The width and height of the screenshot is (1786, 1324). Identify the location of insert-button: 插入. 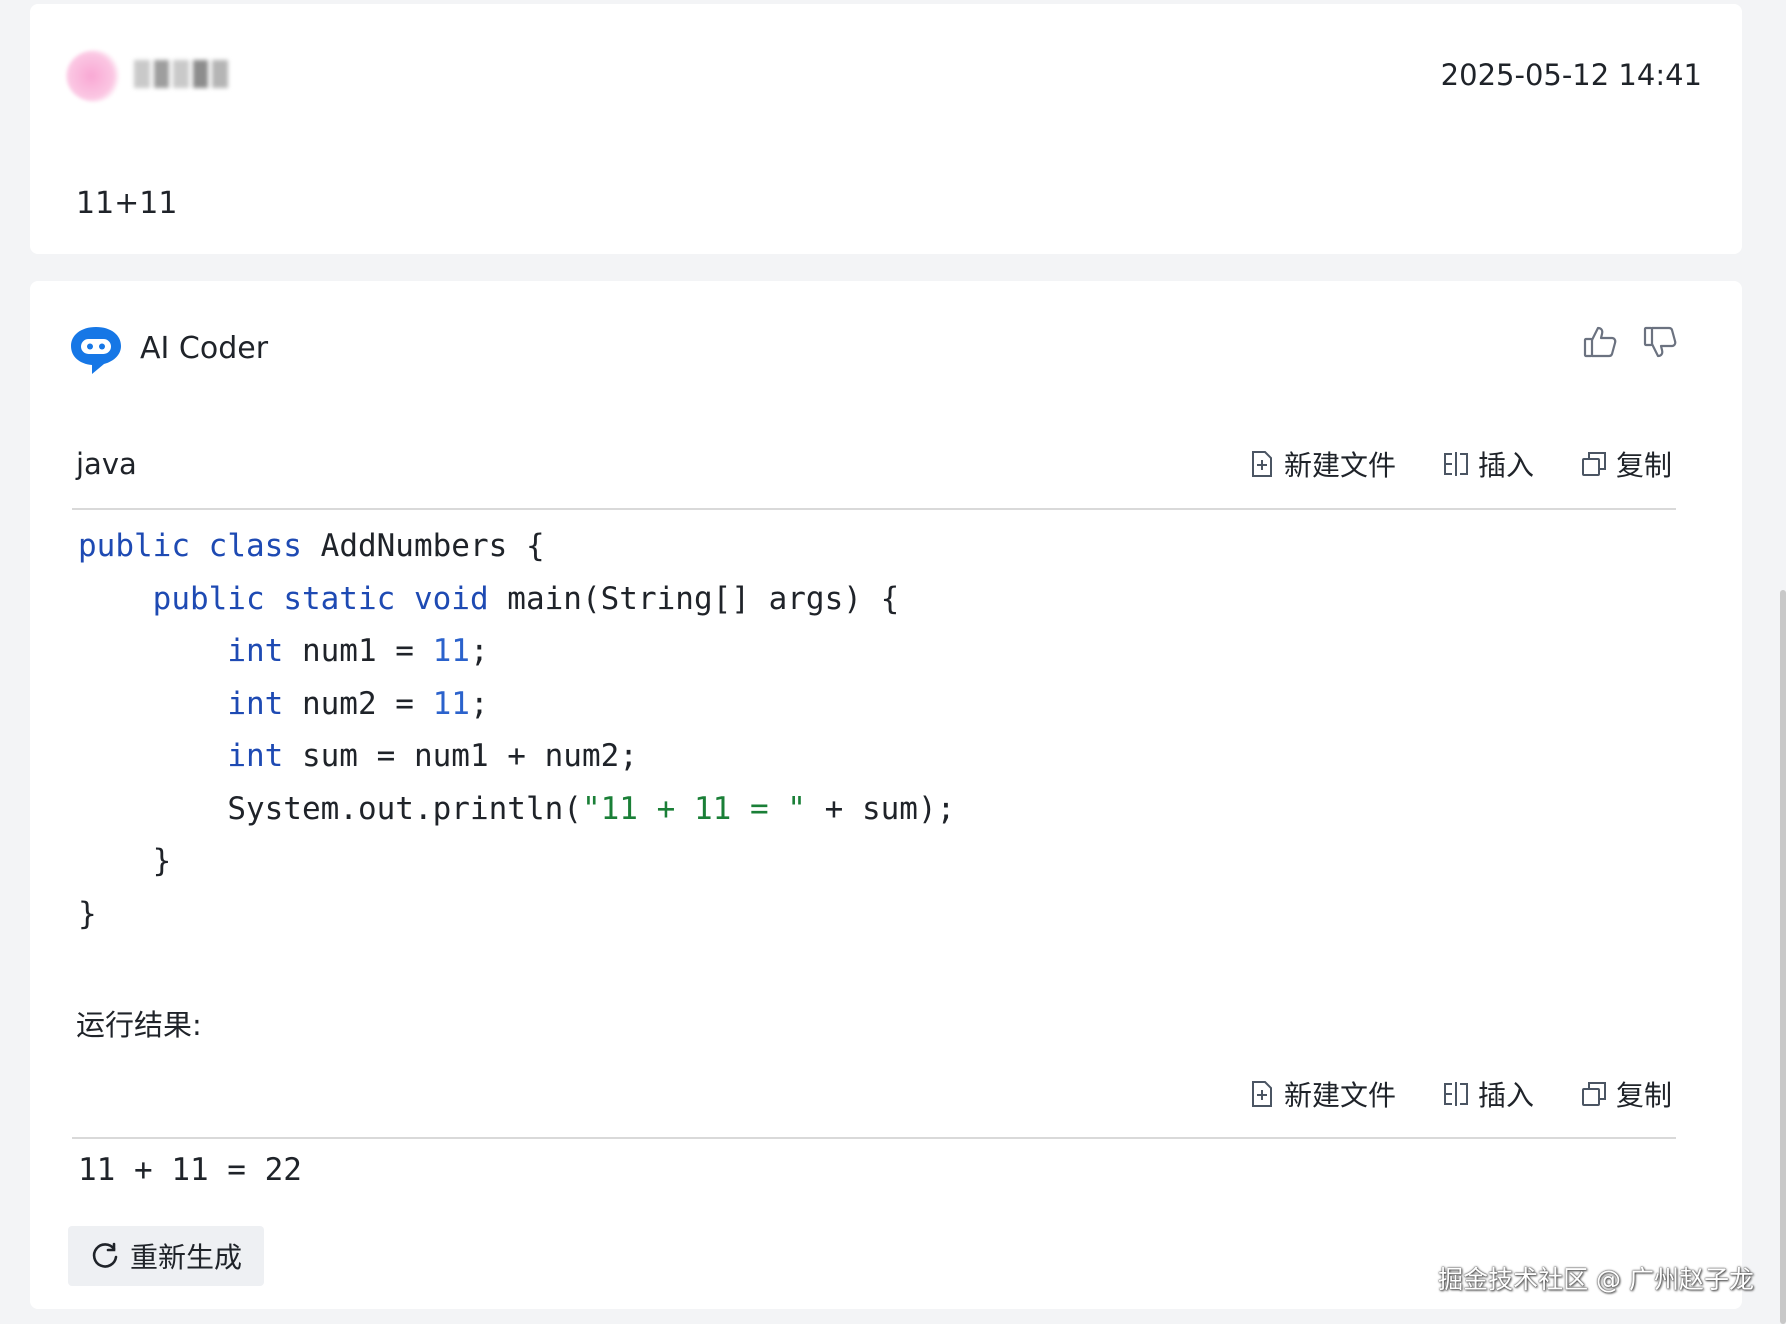
(1488, 464).